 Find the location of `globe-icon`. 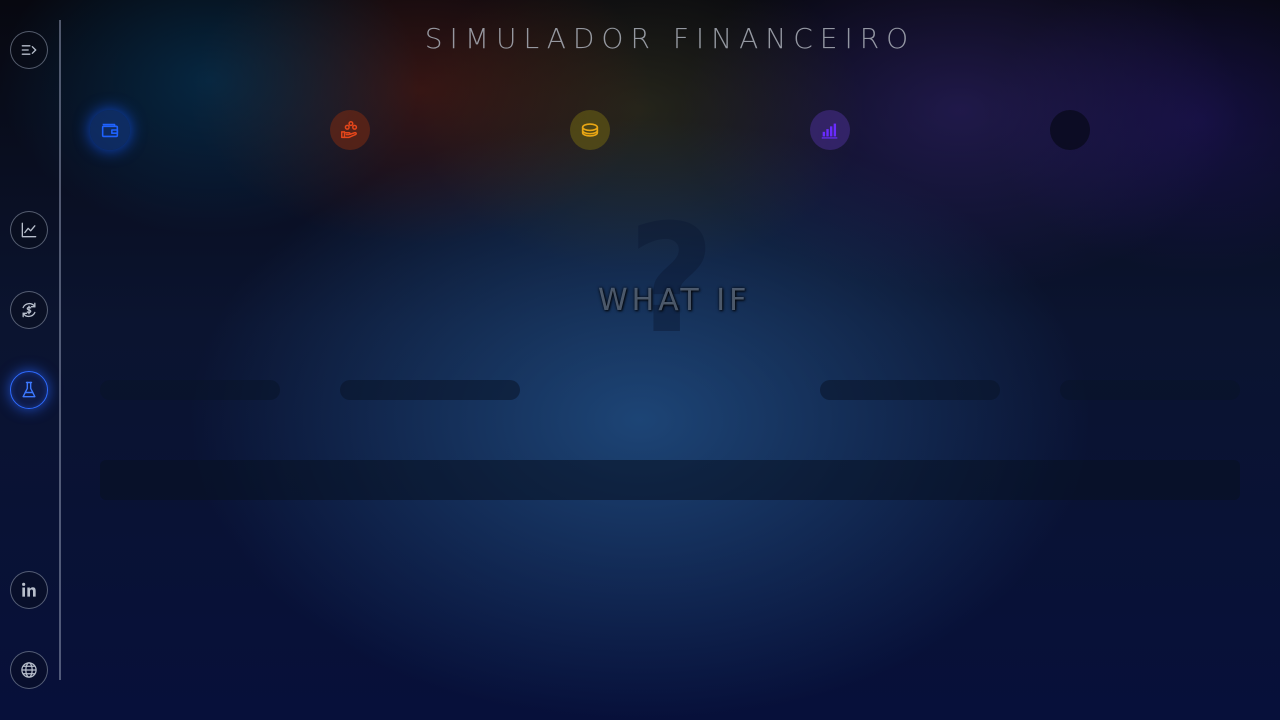

globe-icon is located at coordinates (29, 670).